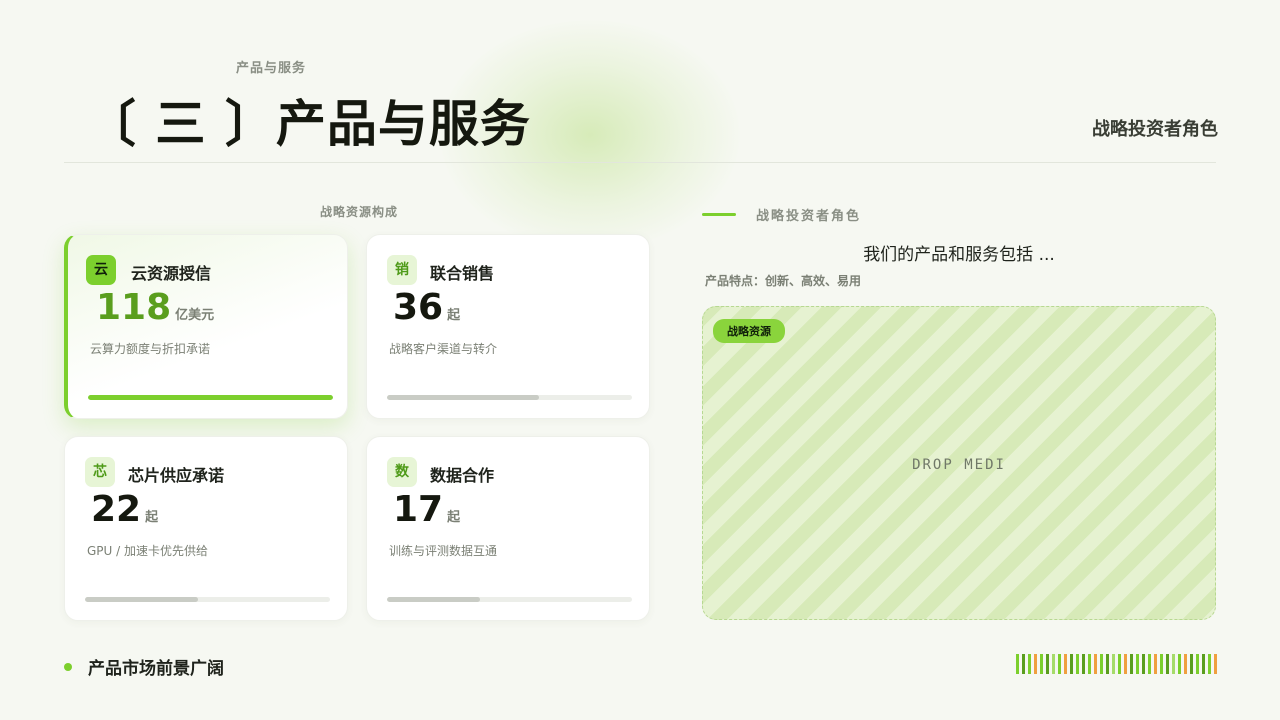 The height and width of the screenshot is (720, 1280). I want to click on right-section-heading: 战略投资者角色, so click(781, 214).